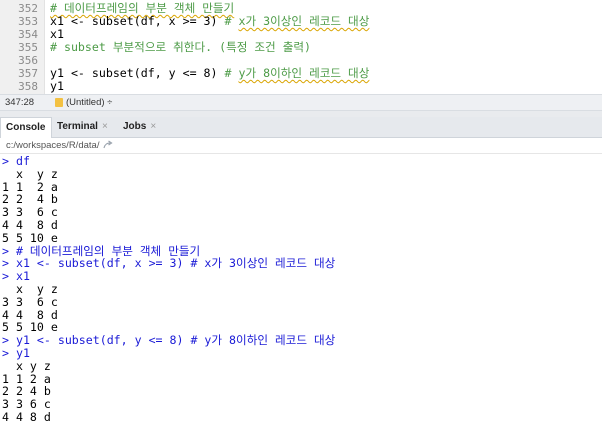 This screenshot has height=426, width=602. What do you see at coordinates (28, 34) in the screenshot?
I see `line-number: 354` at bounding box center [28, 34].